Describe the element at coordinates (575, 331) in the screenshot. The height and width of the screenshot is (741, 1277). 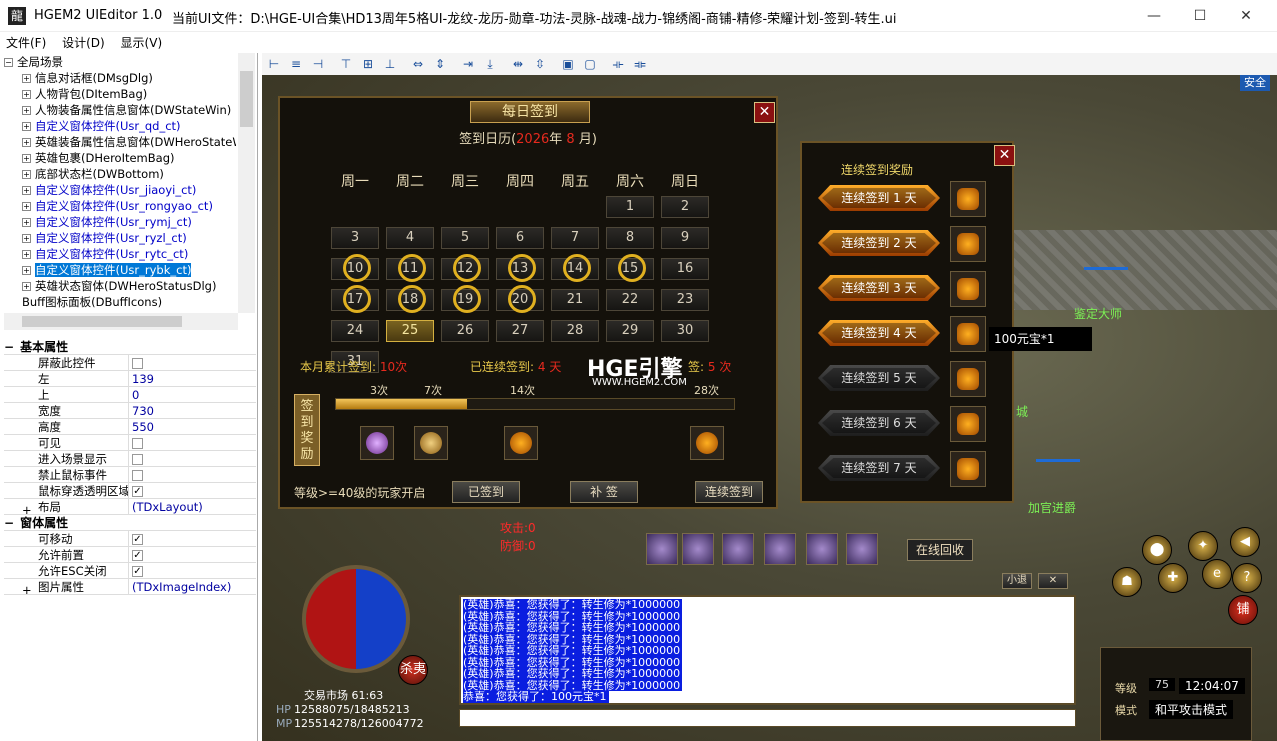
I see `calendar-day: 28` at that location.